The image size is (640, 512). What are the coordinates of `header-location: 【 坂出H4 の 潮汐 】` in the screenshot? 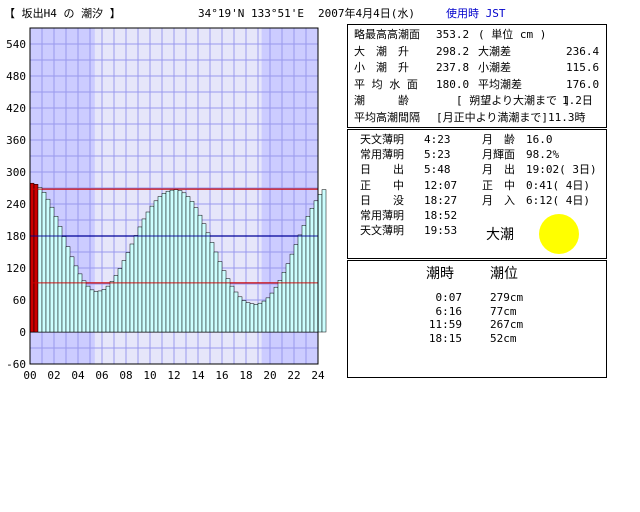 It's located at (62, 13).